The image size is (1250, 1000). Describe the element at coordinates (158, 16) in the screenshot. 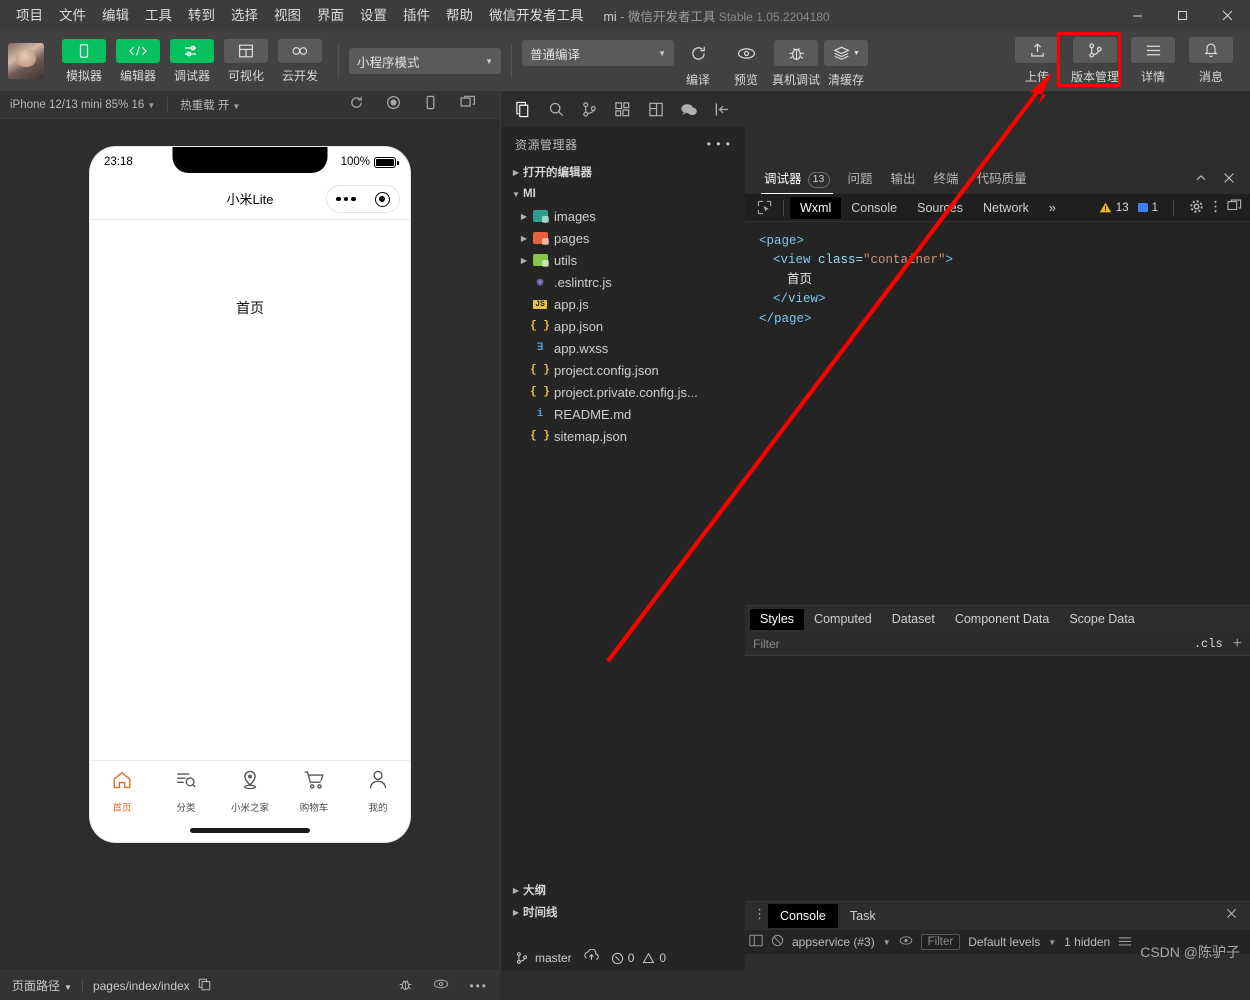

I see `menu-item-3: 工具` at that location.